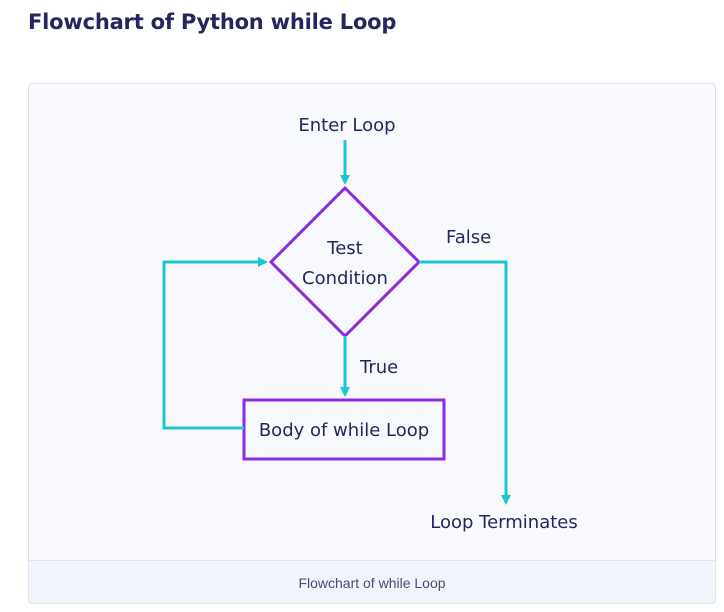 The height and width of the screenshot is (612, 724). I want to click on false-label: False, so click(468, 237).